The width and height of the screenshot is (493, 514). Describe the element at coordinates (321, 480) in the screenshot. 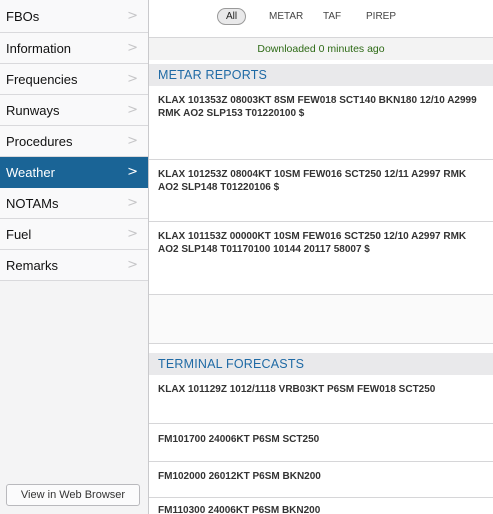

I see `taf-line: FM102000 26012KT P6SM BKN200` at that location.